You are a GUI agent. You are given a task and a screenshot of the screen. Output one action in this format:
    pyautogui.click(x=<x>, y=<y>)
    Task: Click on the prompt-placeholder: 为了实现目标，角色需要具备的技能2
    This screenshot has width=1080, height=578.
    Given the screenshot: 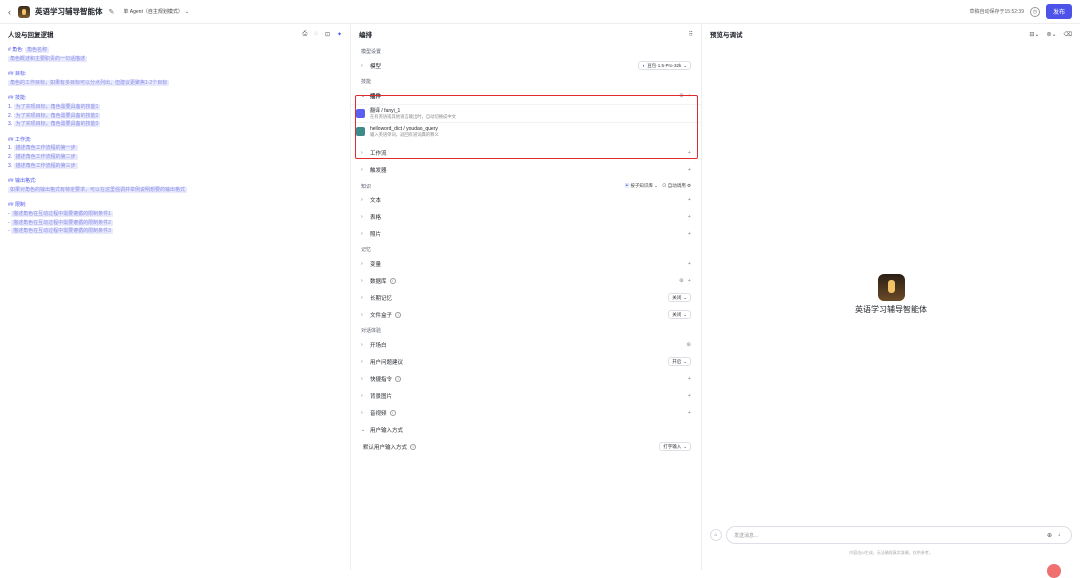 What is the action you would take?
    pyautogui.click(x=57, y=115)
    